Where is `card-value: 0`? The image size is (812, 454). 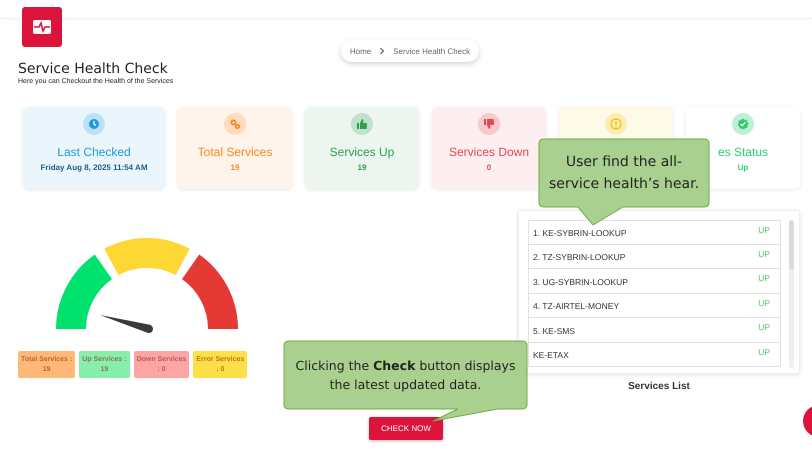 card-value: 0 is located at coordinates (489, 167).